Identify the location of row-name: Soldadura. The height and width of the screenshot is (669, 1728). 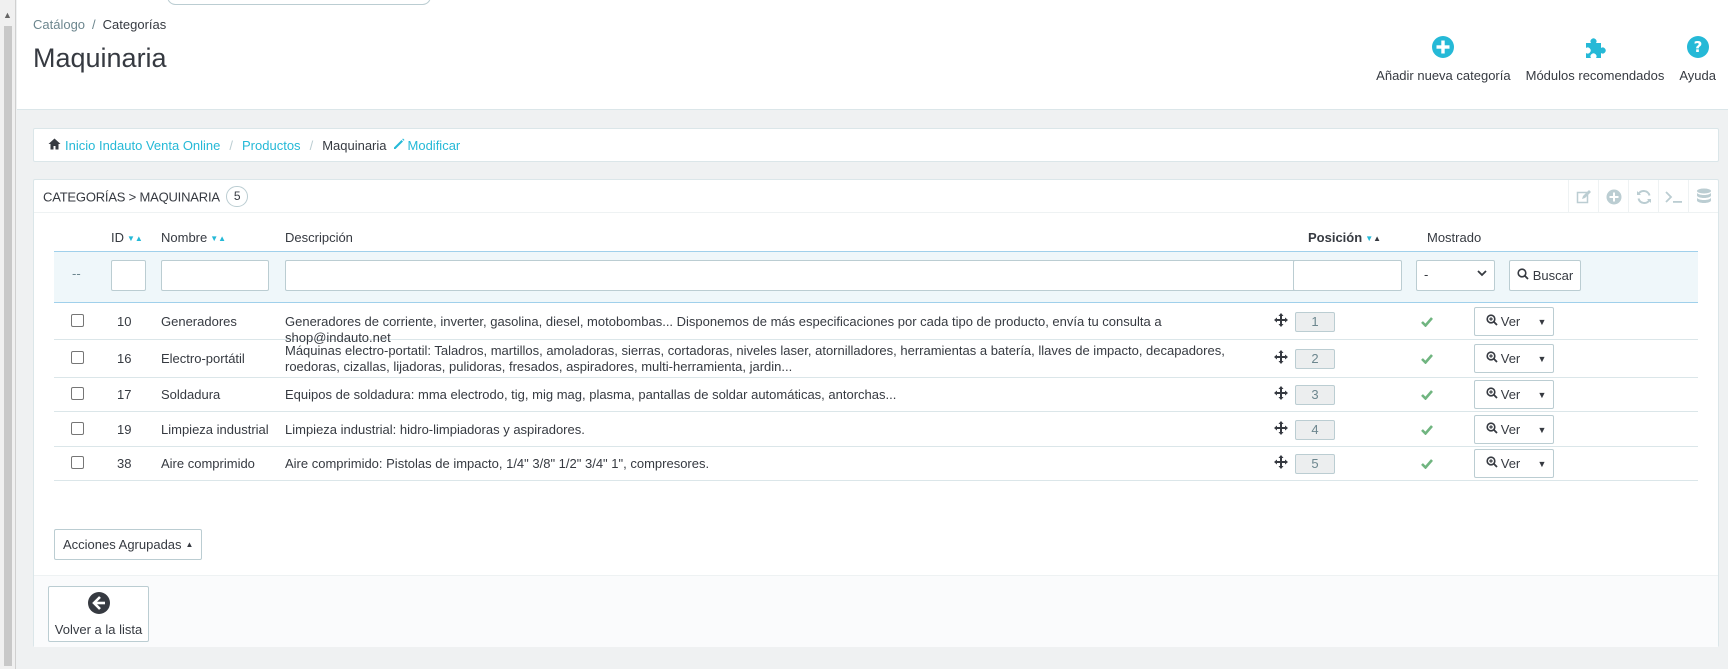
(191, 394).